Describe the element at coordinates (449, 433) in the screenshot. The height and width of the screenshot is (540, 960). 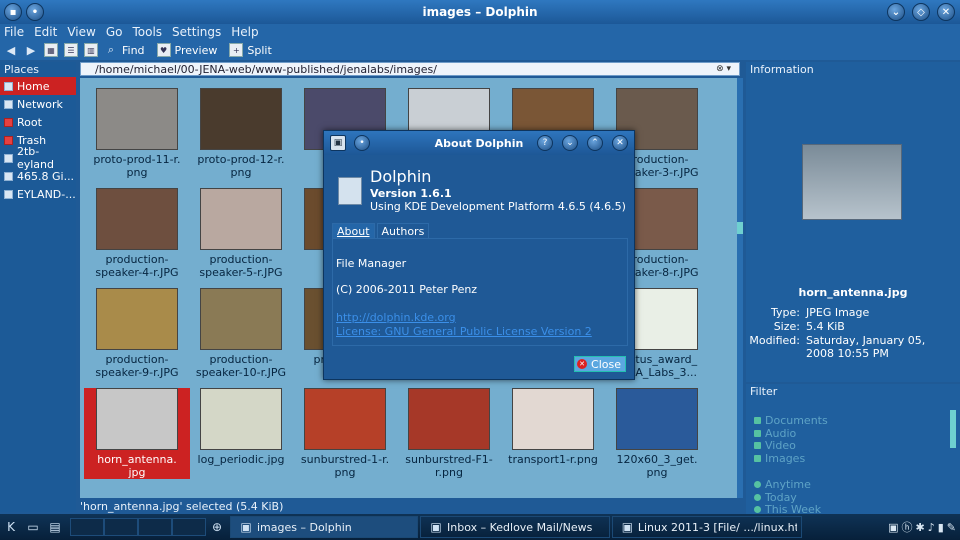
I see `file-item: sunburstred-F1- r.png` at that location.